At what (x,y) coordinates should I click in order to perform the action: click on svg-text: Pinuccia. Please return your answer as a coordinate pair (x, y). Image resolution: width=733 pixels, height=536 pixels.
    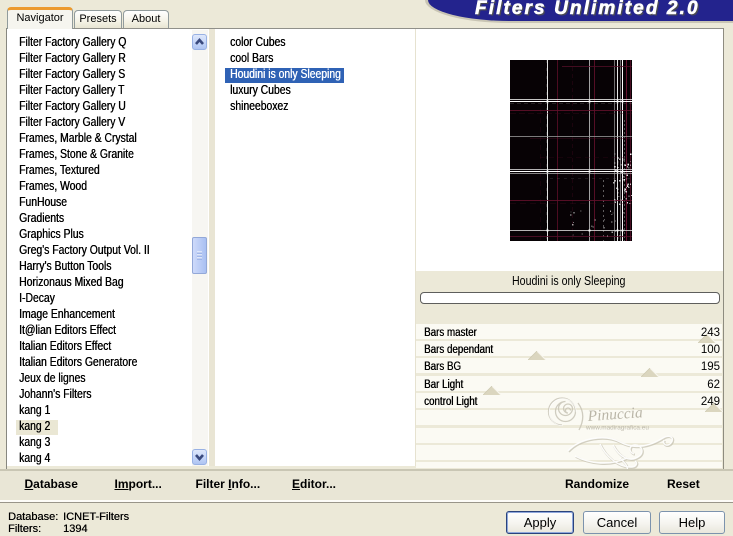
    Looking at the image, I should click on (614, 414).